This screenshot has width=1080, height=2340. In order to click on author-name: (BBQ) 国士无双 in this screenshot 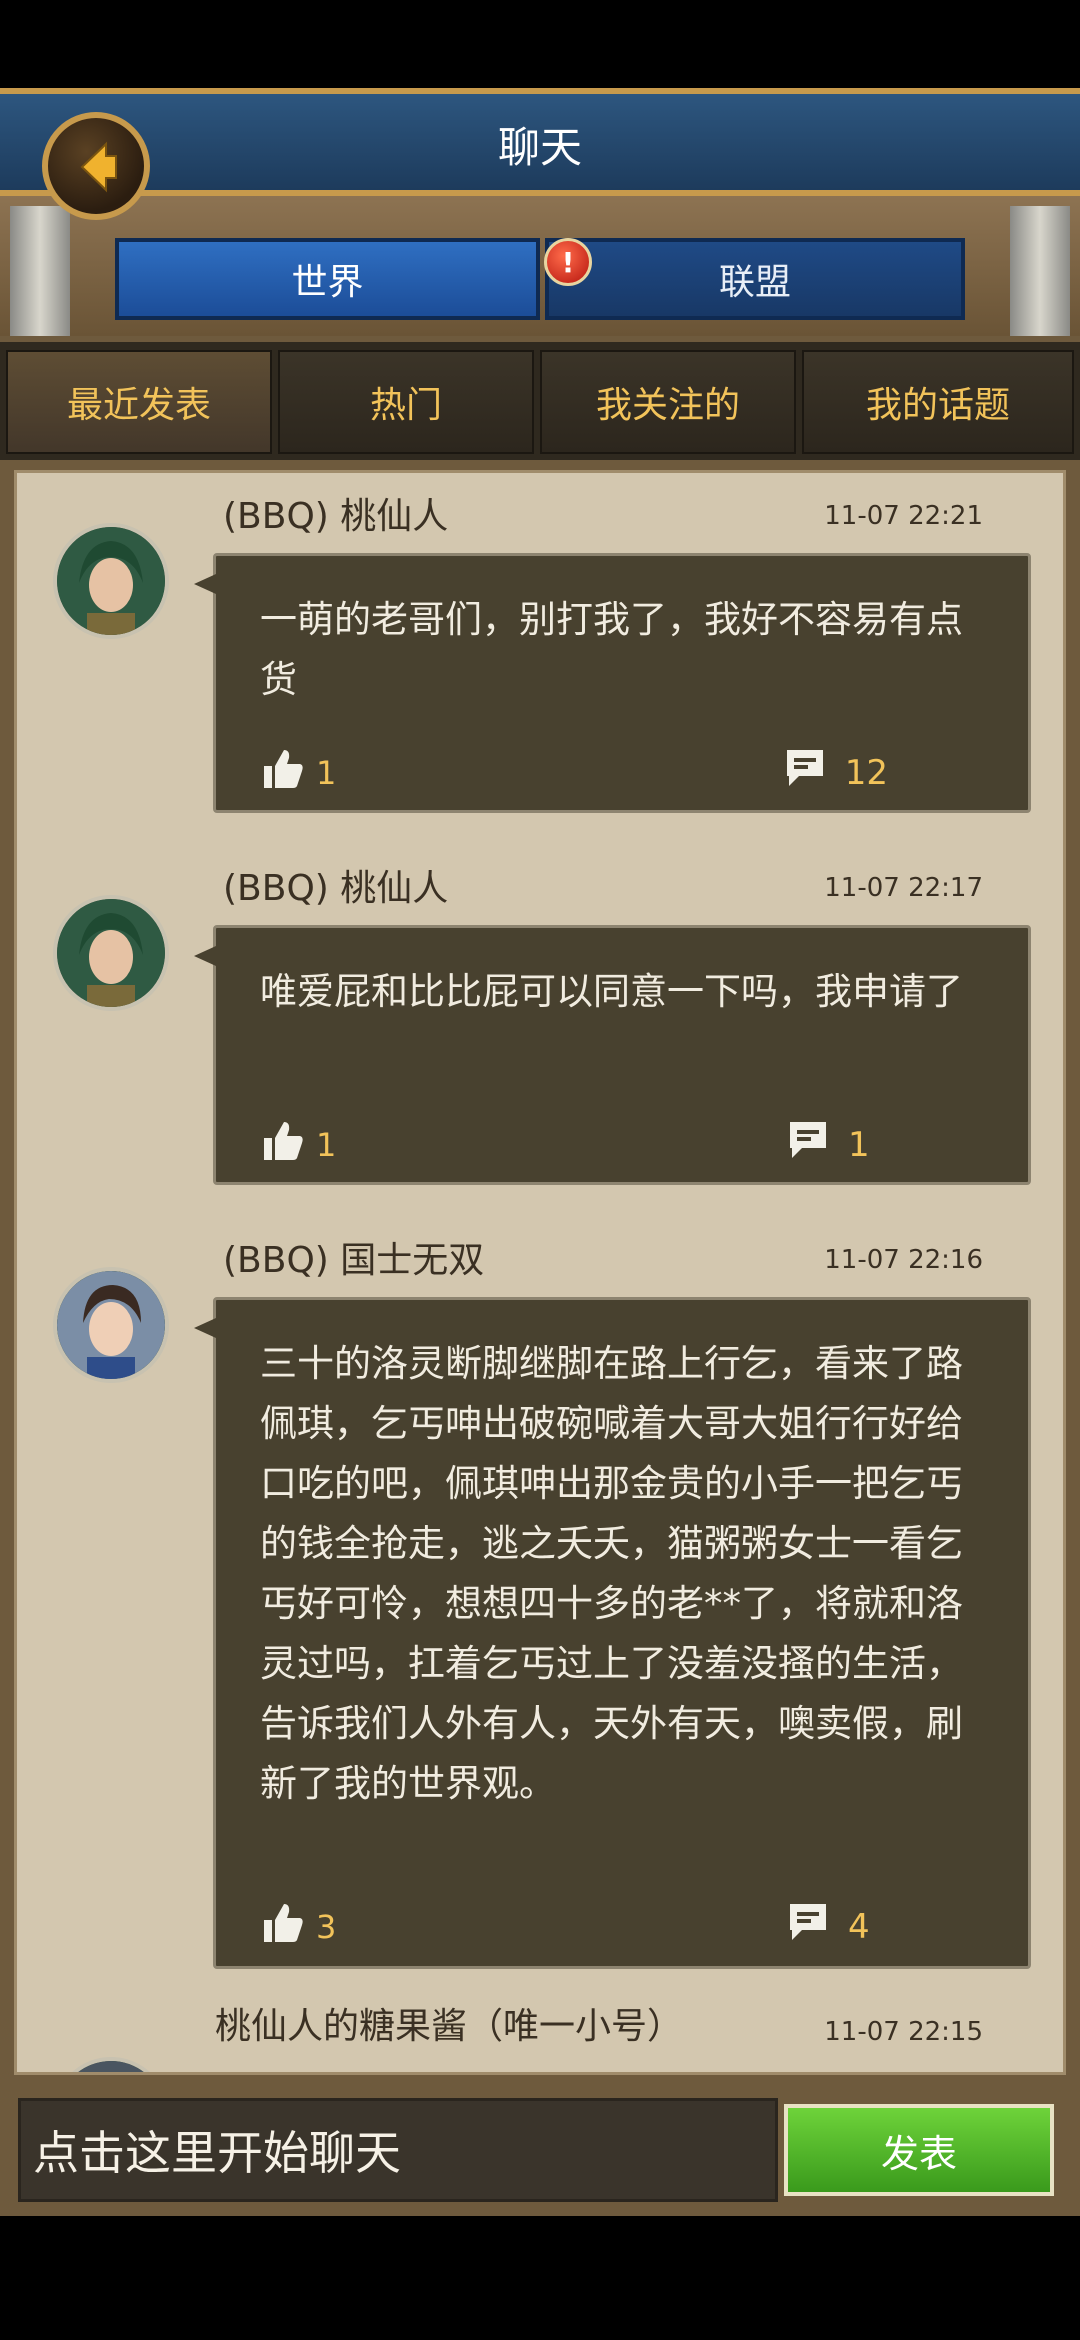, I will do `click(354, 1260)`.